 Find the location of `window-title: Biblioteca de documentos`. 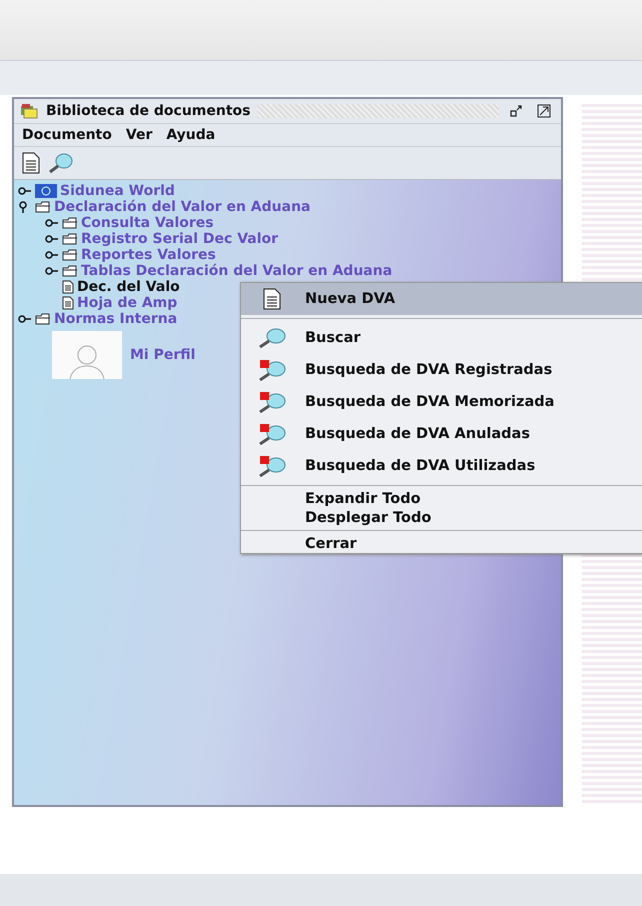

window-title: Biblioteca de documentos is located at coordinates (148, 111).